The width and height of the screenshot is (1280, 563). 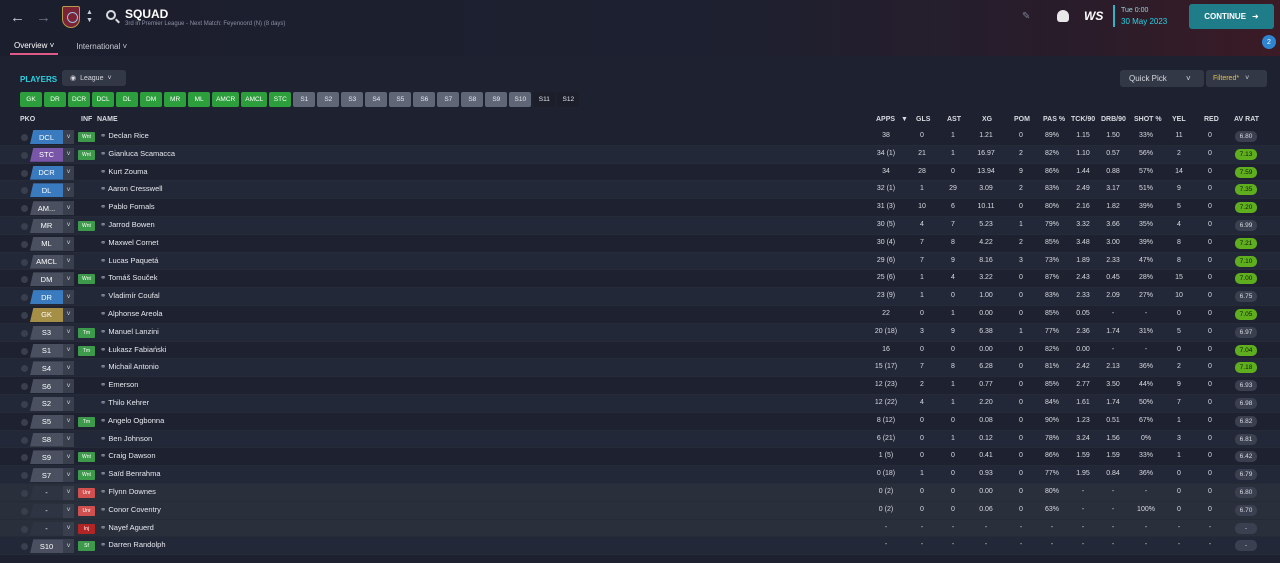 I want to click on tab-international: International ˅, so click(x=101, y=46).